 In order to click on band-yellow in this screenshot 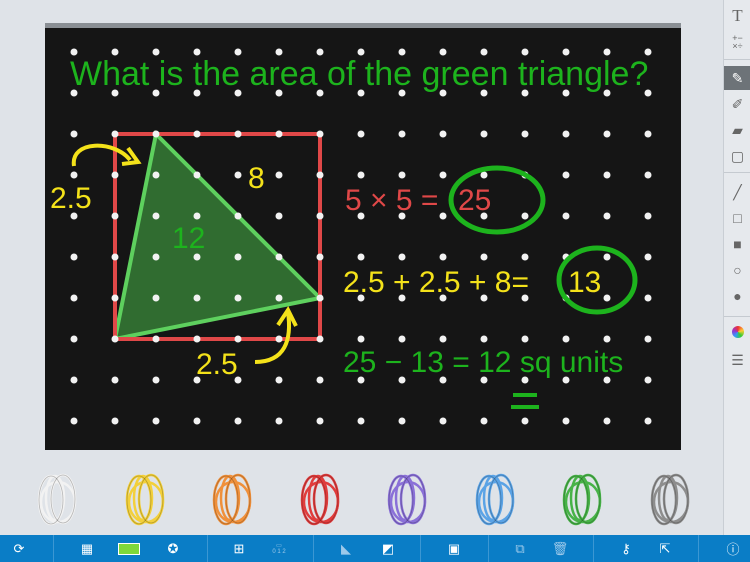, I will do `click(146, 499)`.